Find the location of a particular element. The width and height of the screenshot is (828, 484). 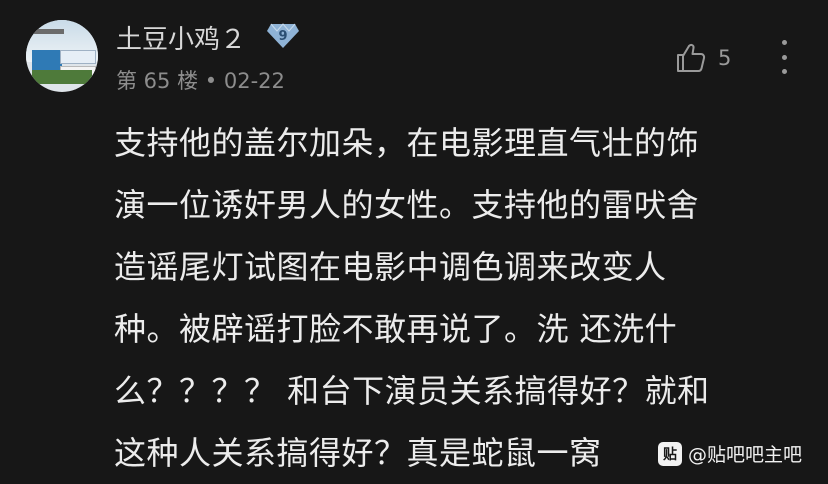

post-meta: 第 65 楼 • 02-22 is located at coordinates (200, 80).